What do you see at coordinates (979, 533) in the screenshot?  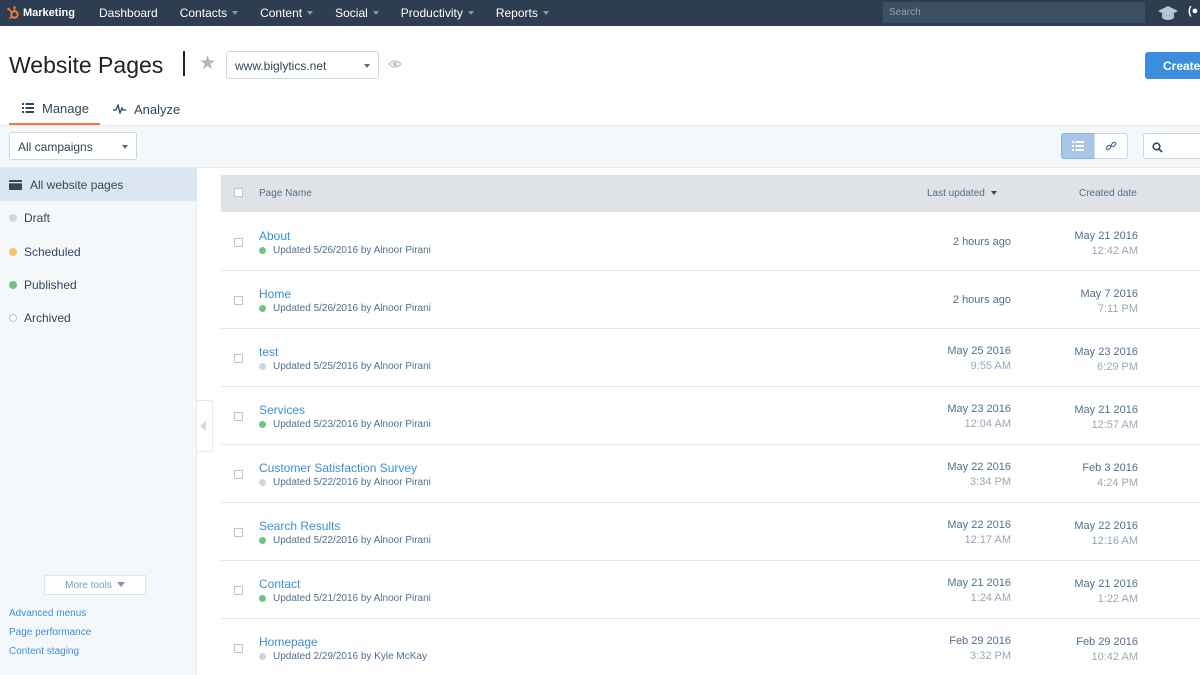 I see `last-updated-cell: May 22 2016 12:17 AM` at bounding box center [979, 533].